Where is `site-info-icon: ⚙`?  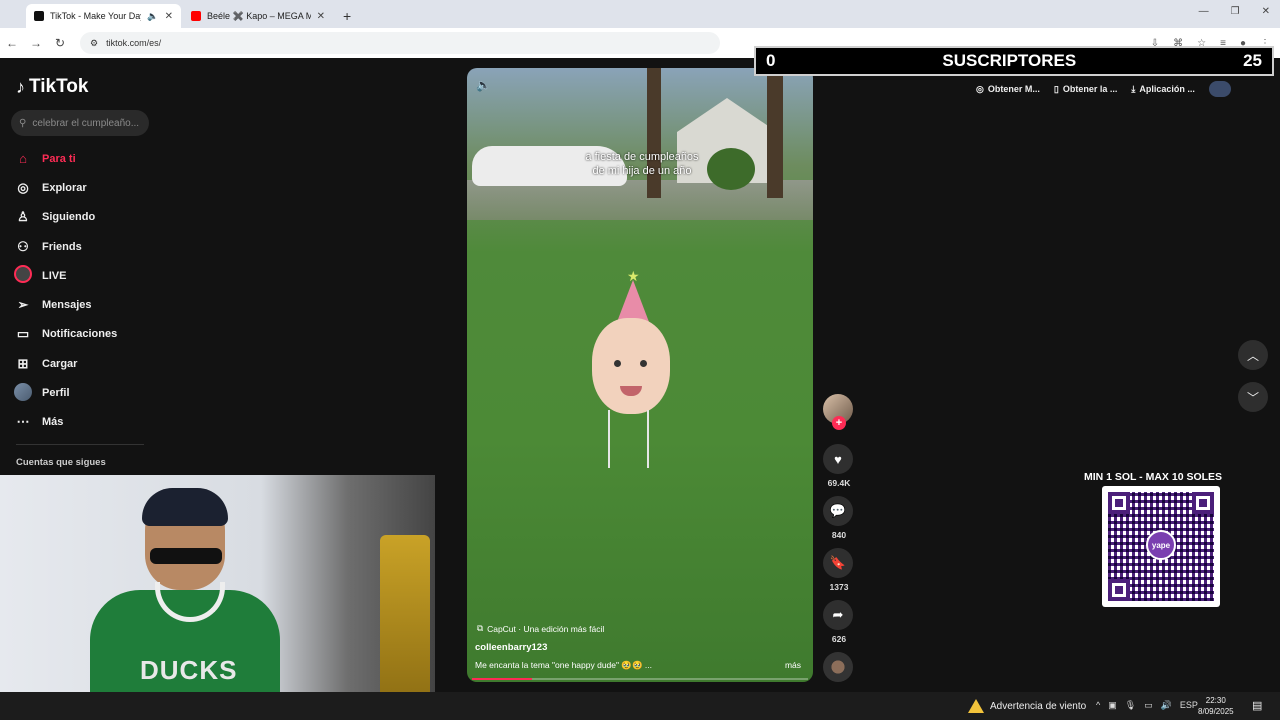 site-info-icon: ⚙ is located at coordinates (94, 43).